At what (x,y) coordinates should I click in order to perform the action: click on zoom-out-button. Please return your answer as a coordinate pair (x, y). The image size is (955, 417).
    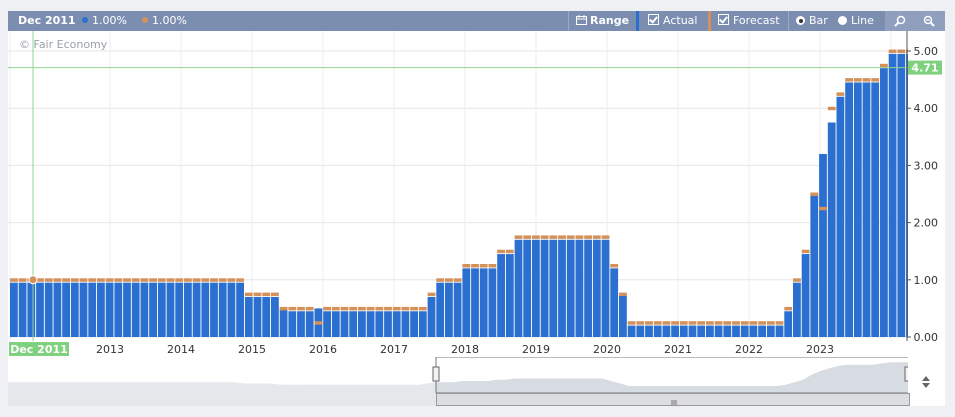
    Looking at the image, I should click on (930, 21).